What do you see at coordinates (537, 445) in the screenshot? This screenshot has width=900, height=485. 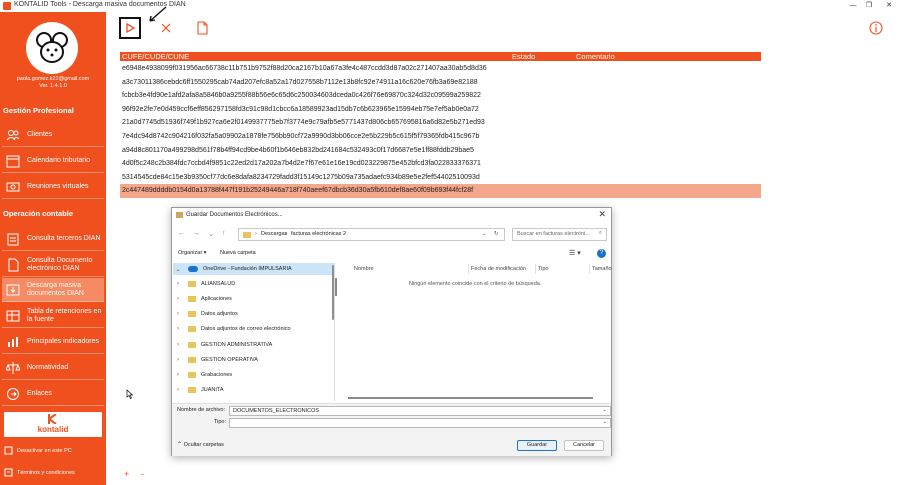 I see `save-button: Guardar` at bounding box center [537, 445].